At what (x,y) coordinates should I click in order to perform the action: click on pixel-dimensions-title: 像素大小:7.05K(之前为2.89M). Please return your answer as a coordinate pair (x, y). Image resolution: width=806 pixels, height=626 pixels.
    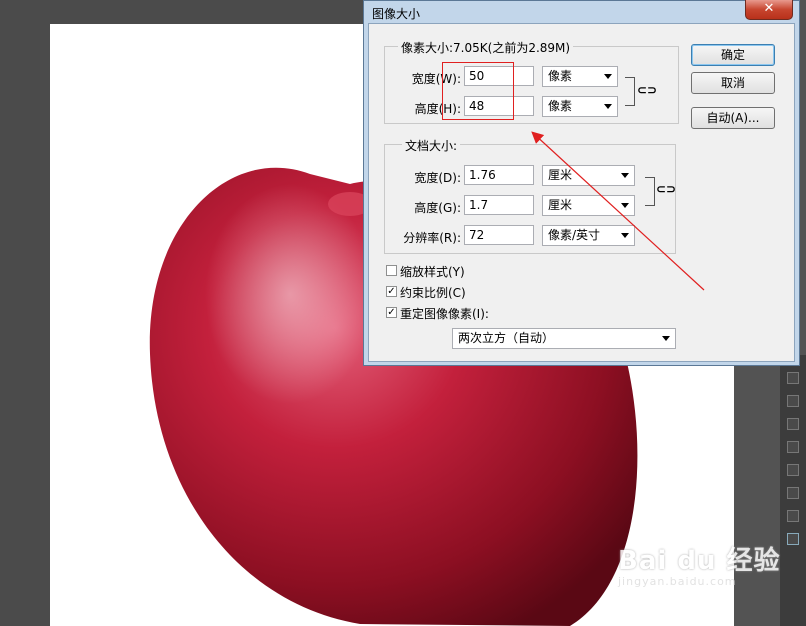
    Looking at the image, I should click on (486, 47).